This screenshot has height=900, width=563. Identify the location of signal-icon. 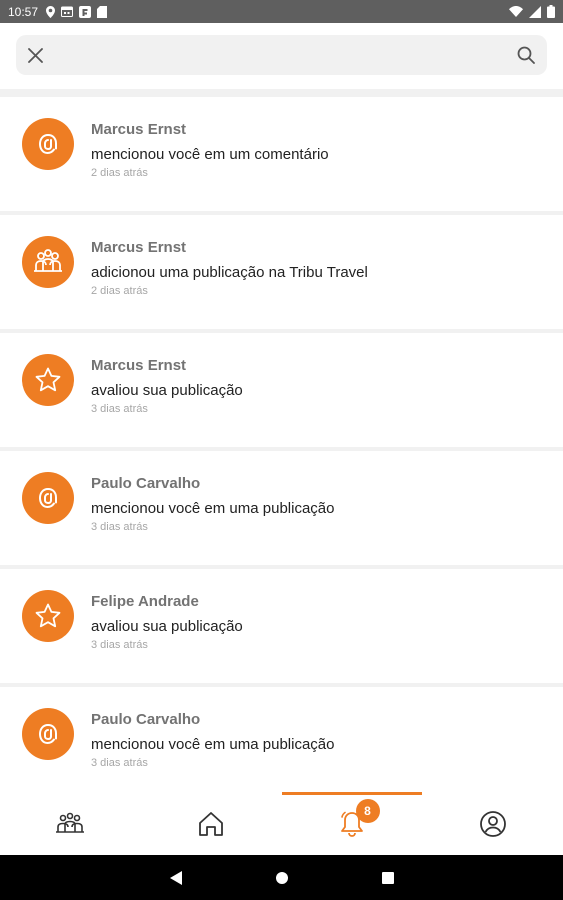
(535, 11).